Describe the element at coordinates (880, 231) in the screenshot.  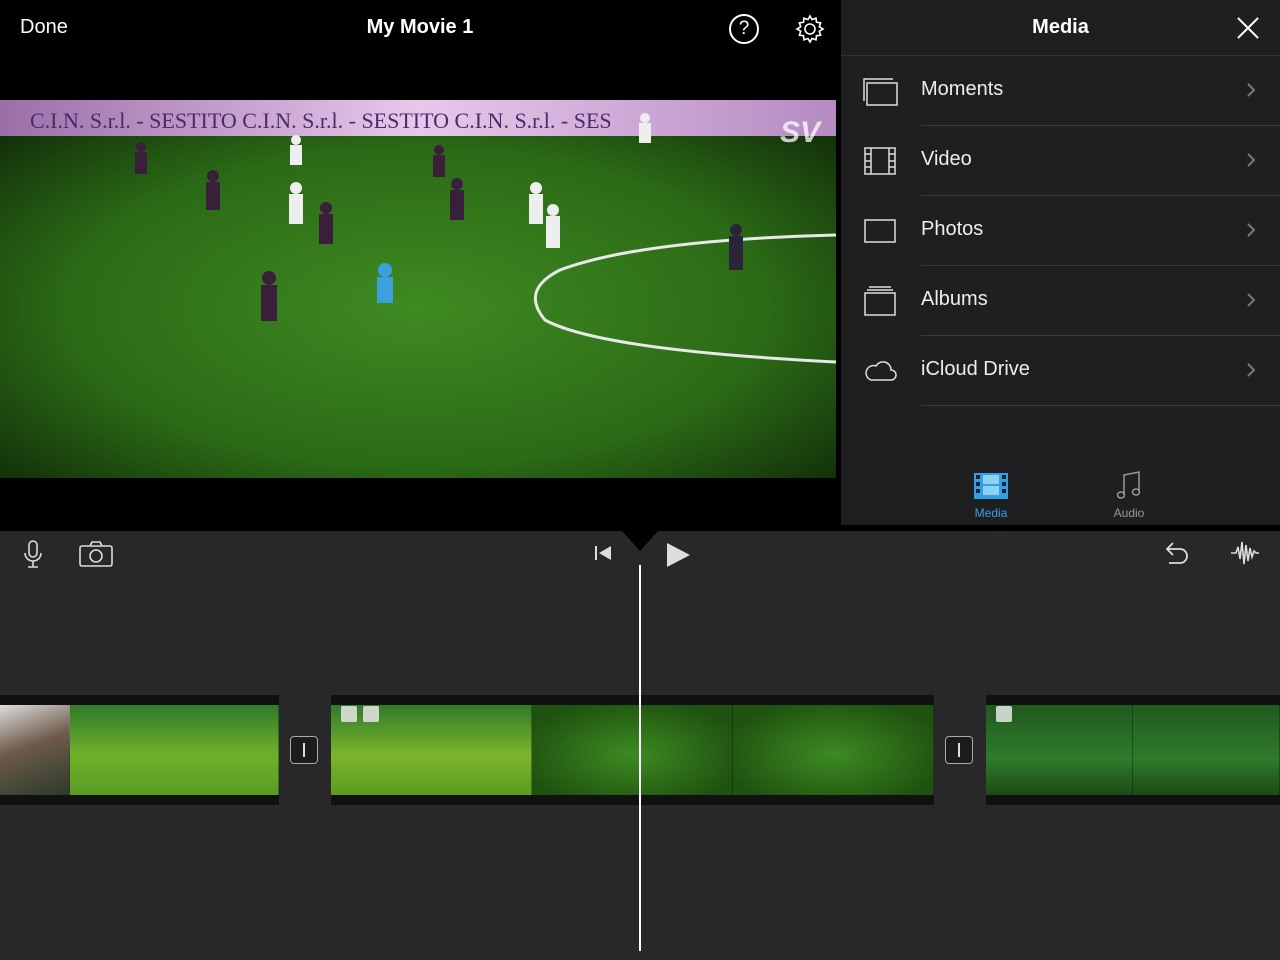
I see `photo-frame-icon` at that location.